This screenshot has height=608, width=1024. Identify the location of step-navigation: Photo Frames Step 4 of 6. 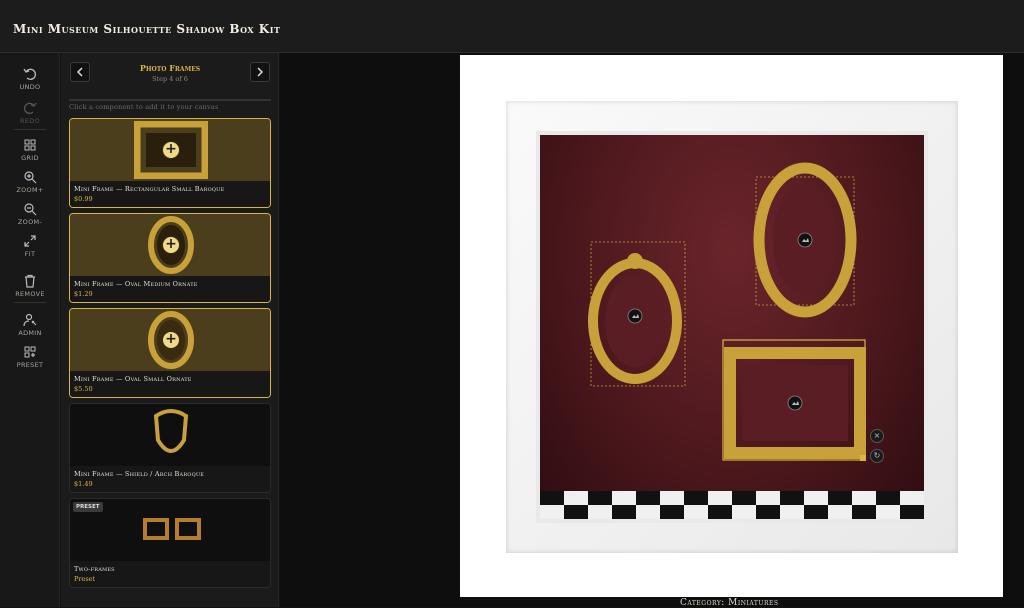
(169, 75).